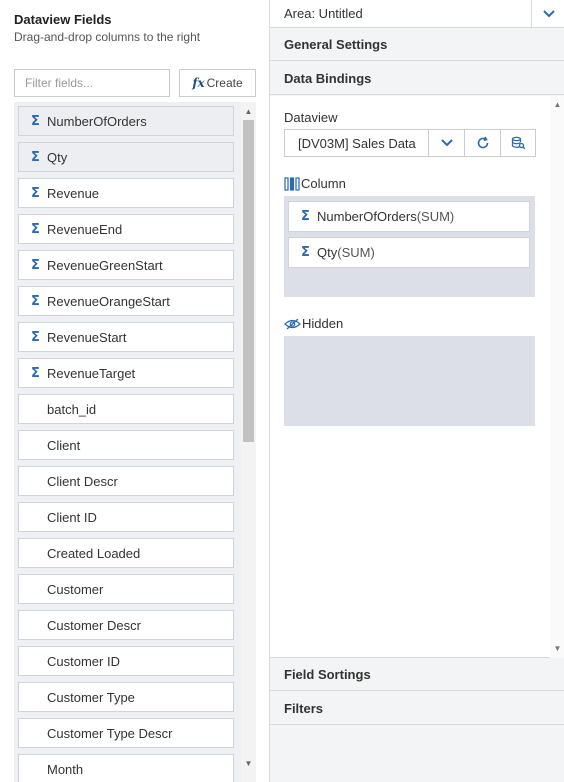 The height and width of the screenshot is (782, 564). I want to click on columns-icon, so click(292, 183).